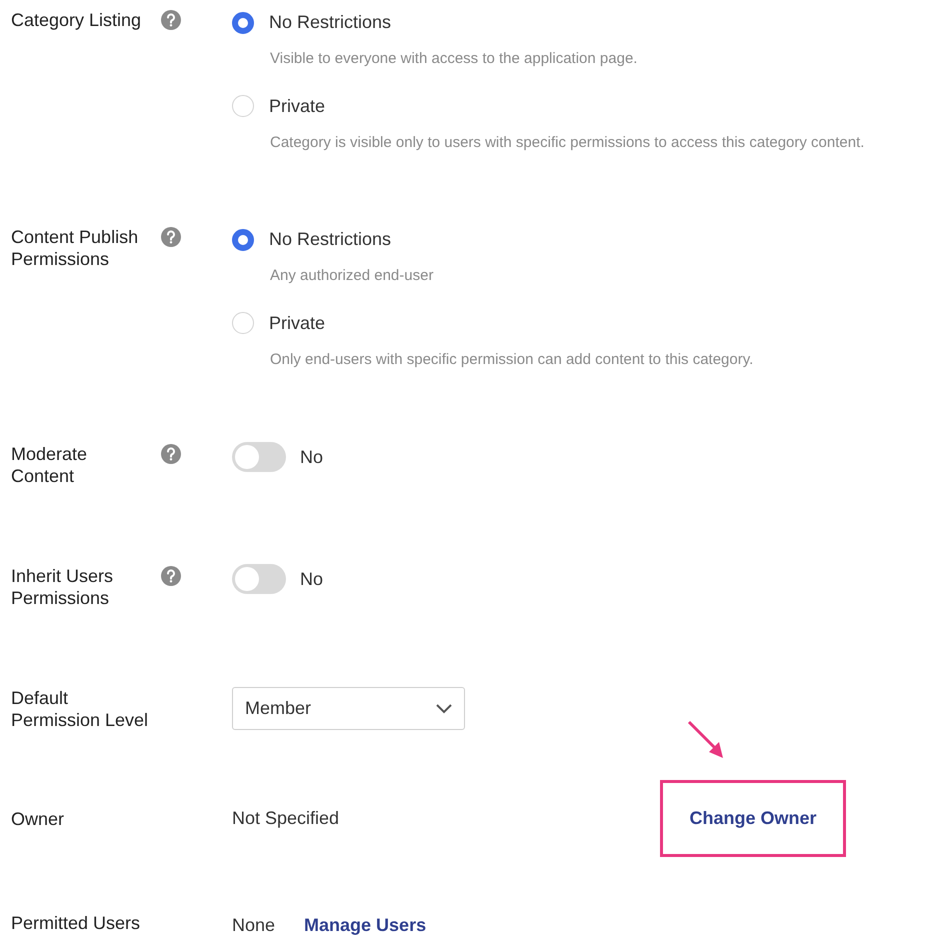  I want to click on owner-value: Not Specified, so click(286, 818).